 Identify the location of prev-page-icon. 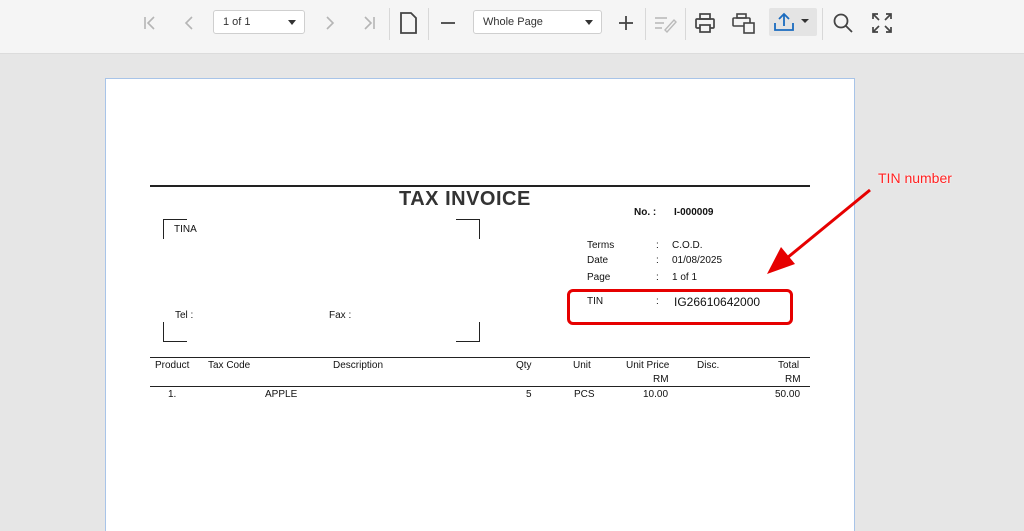
(188, 23).